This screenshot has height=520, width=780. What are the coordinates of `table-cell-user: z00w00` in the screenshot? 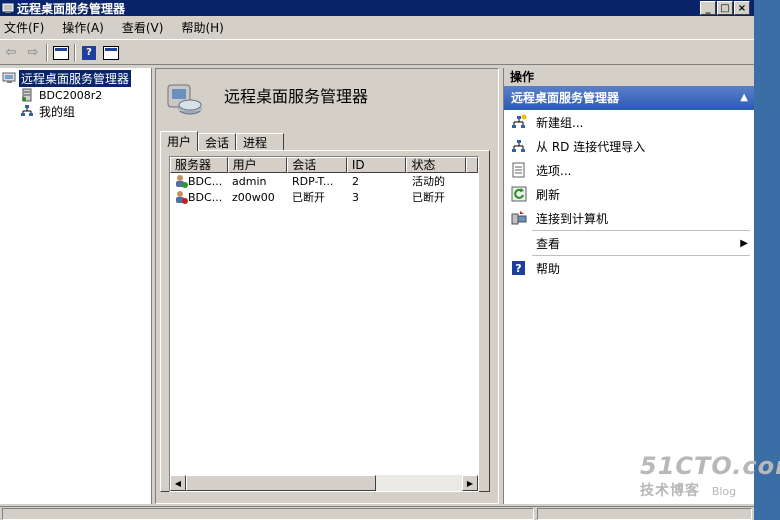 It's located at (253, 197).